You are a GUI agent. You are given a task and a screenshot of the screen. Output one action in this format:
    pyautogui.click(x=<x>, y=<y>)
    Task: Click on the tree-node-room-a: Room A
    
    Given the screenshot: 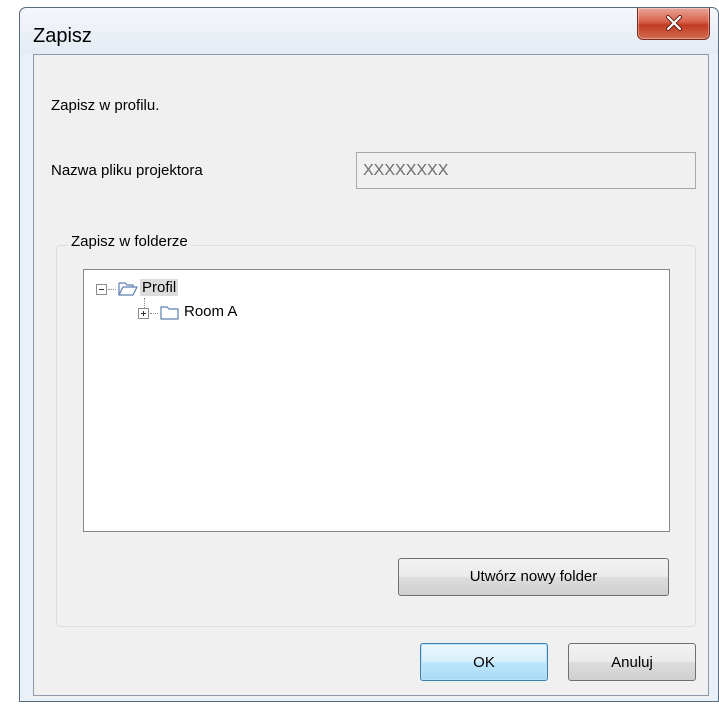 What is the action you would take?
    pyautogui.click(x=238, y=313)
    